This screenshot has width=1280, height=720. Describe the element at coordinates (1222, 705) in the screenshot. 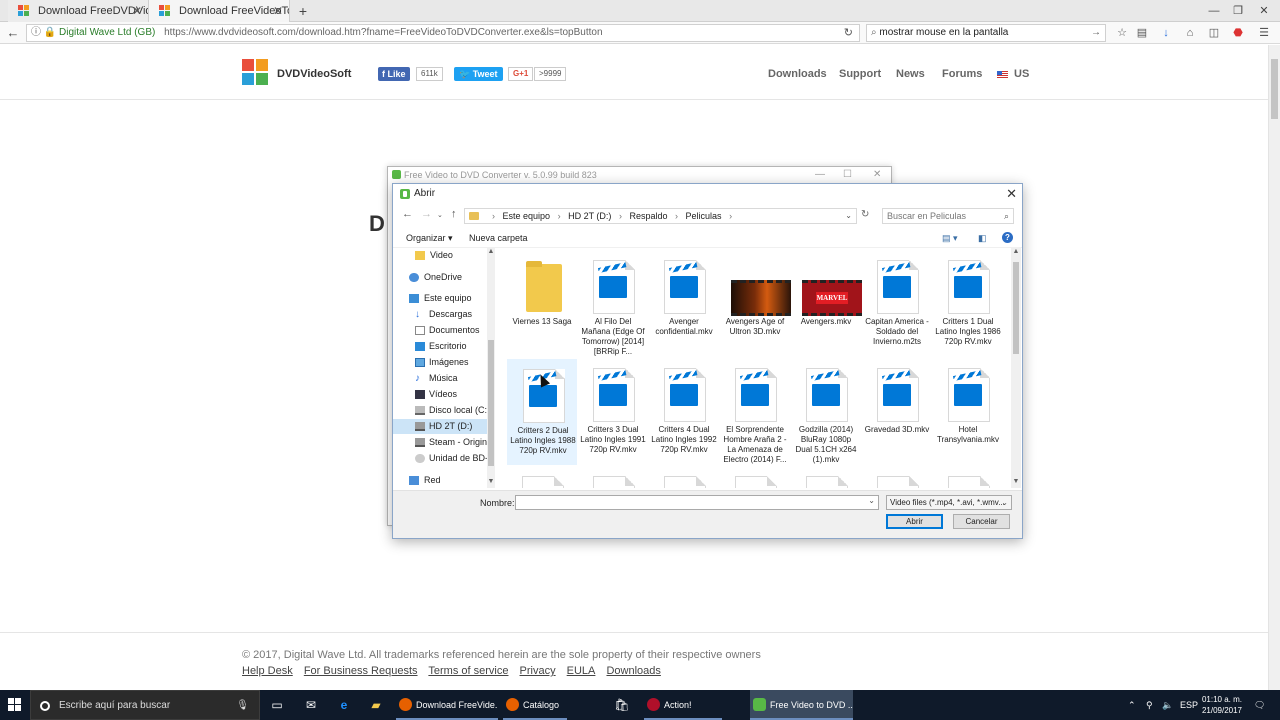

I see `system-clock: 01:10 a. m. 21/09/2017` at that location.